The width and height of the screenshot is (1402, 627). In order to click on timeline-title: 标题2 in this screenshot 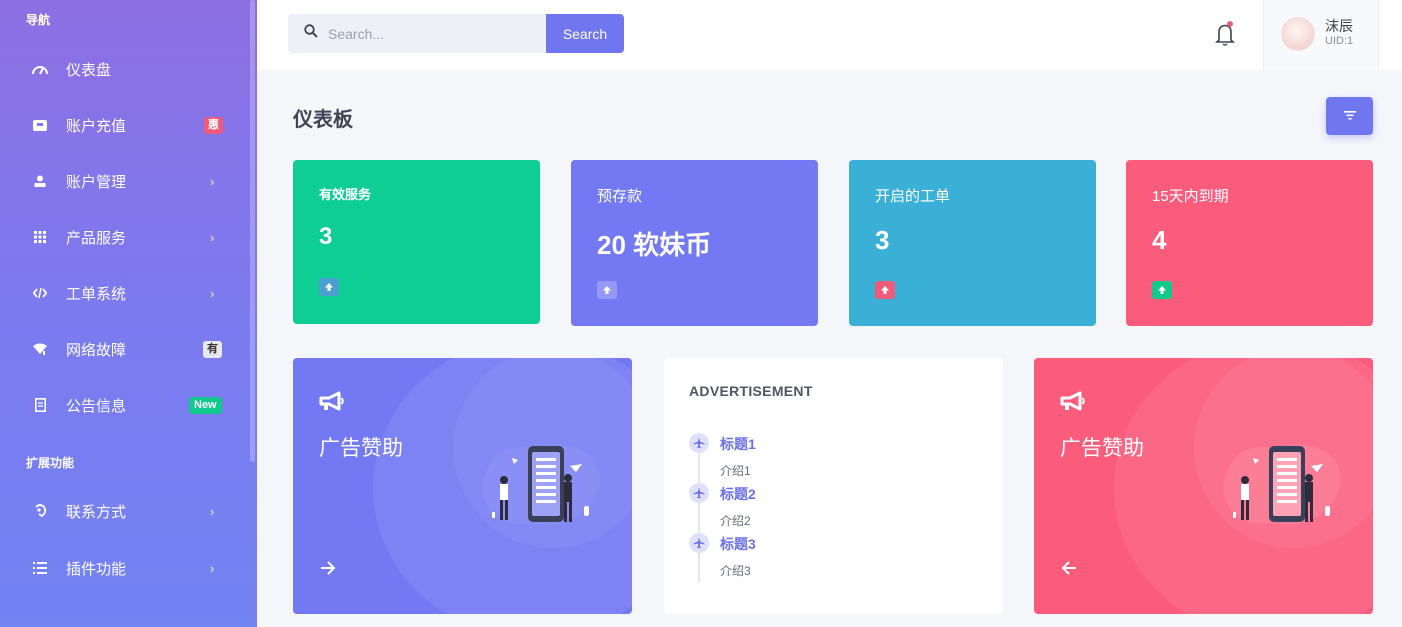, I will do `click(738, 494)`.